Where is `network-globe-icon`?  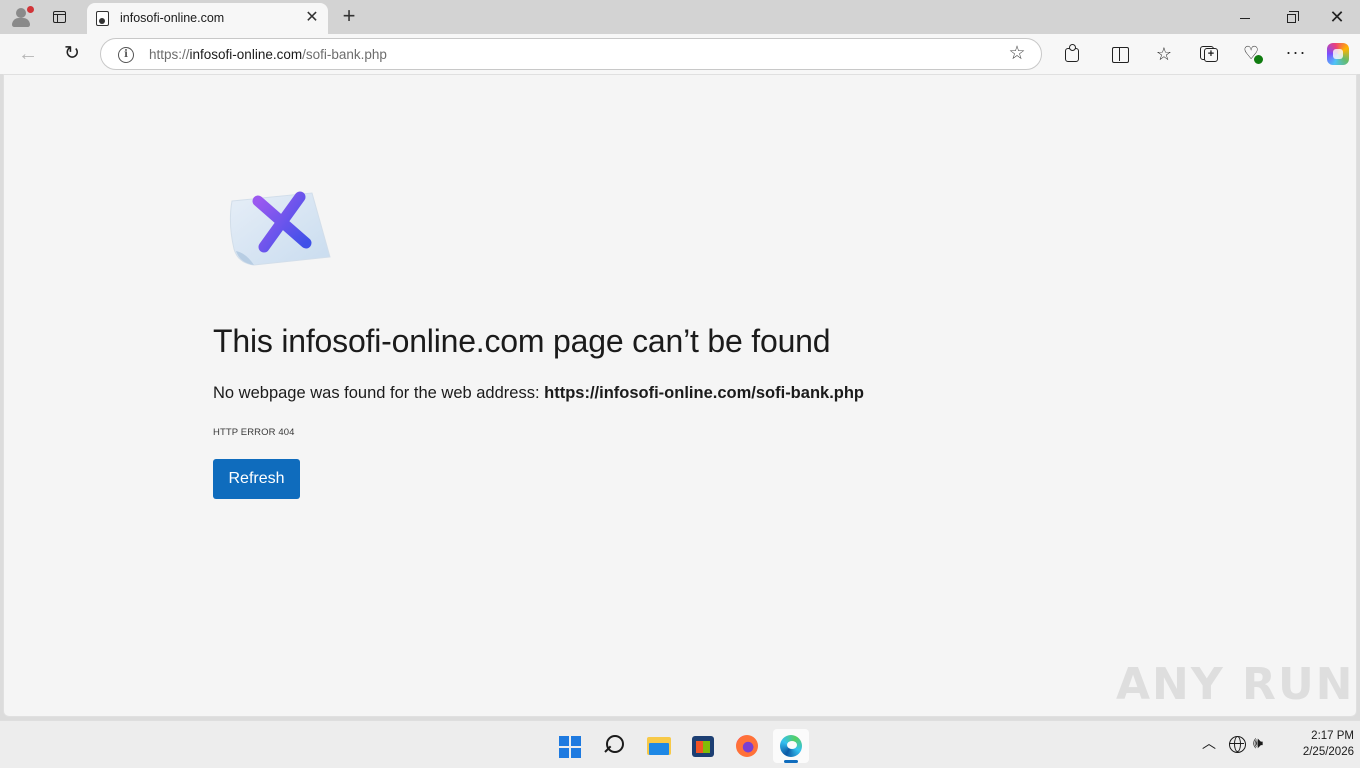
network-globe-icon is located at coordinates (1237, 744).